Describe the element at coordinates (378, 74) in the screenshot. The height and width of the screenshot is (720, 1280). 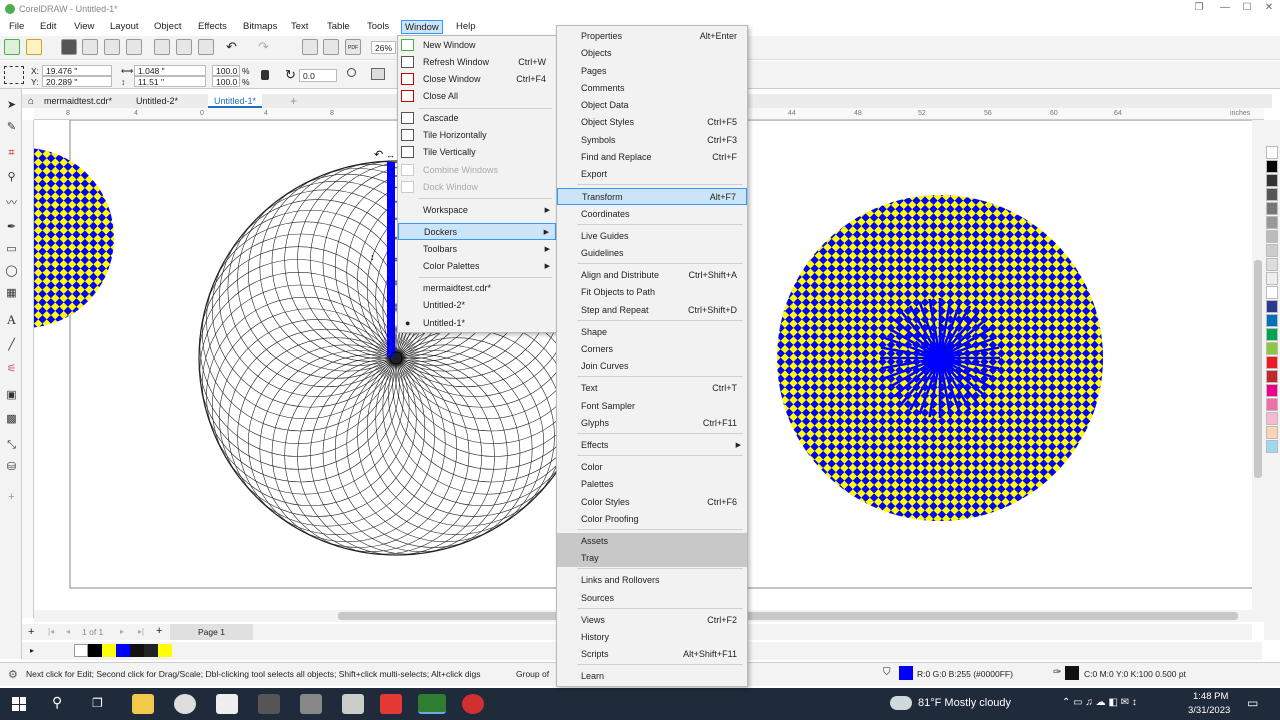
I see `mirror-icon` at that location.